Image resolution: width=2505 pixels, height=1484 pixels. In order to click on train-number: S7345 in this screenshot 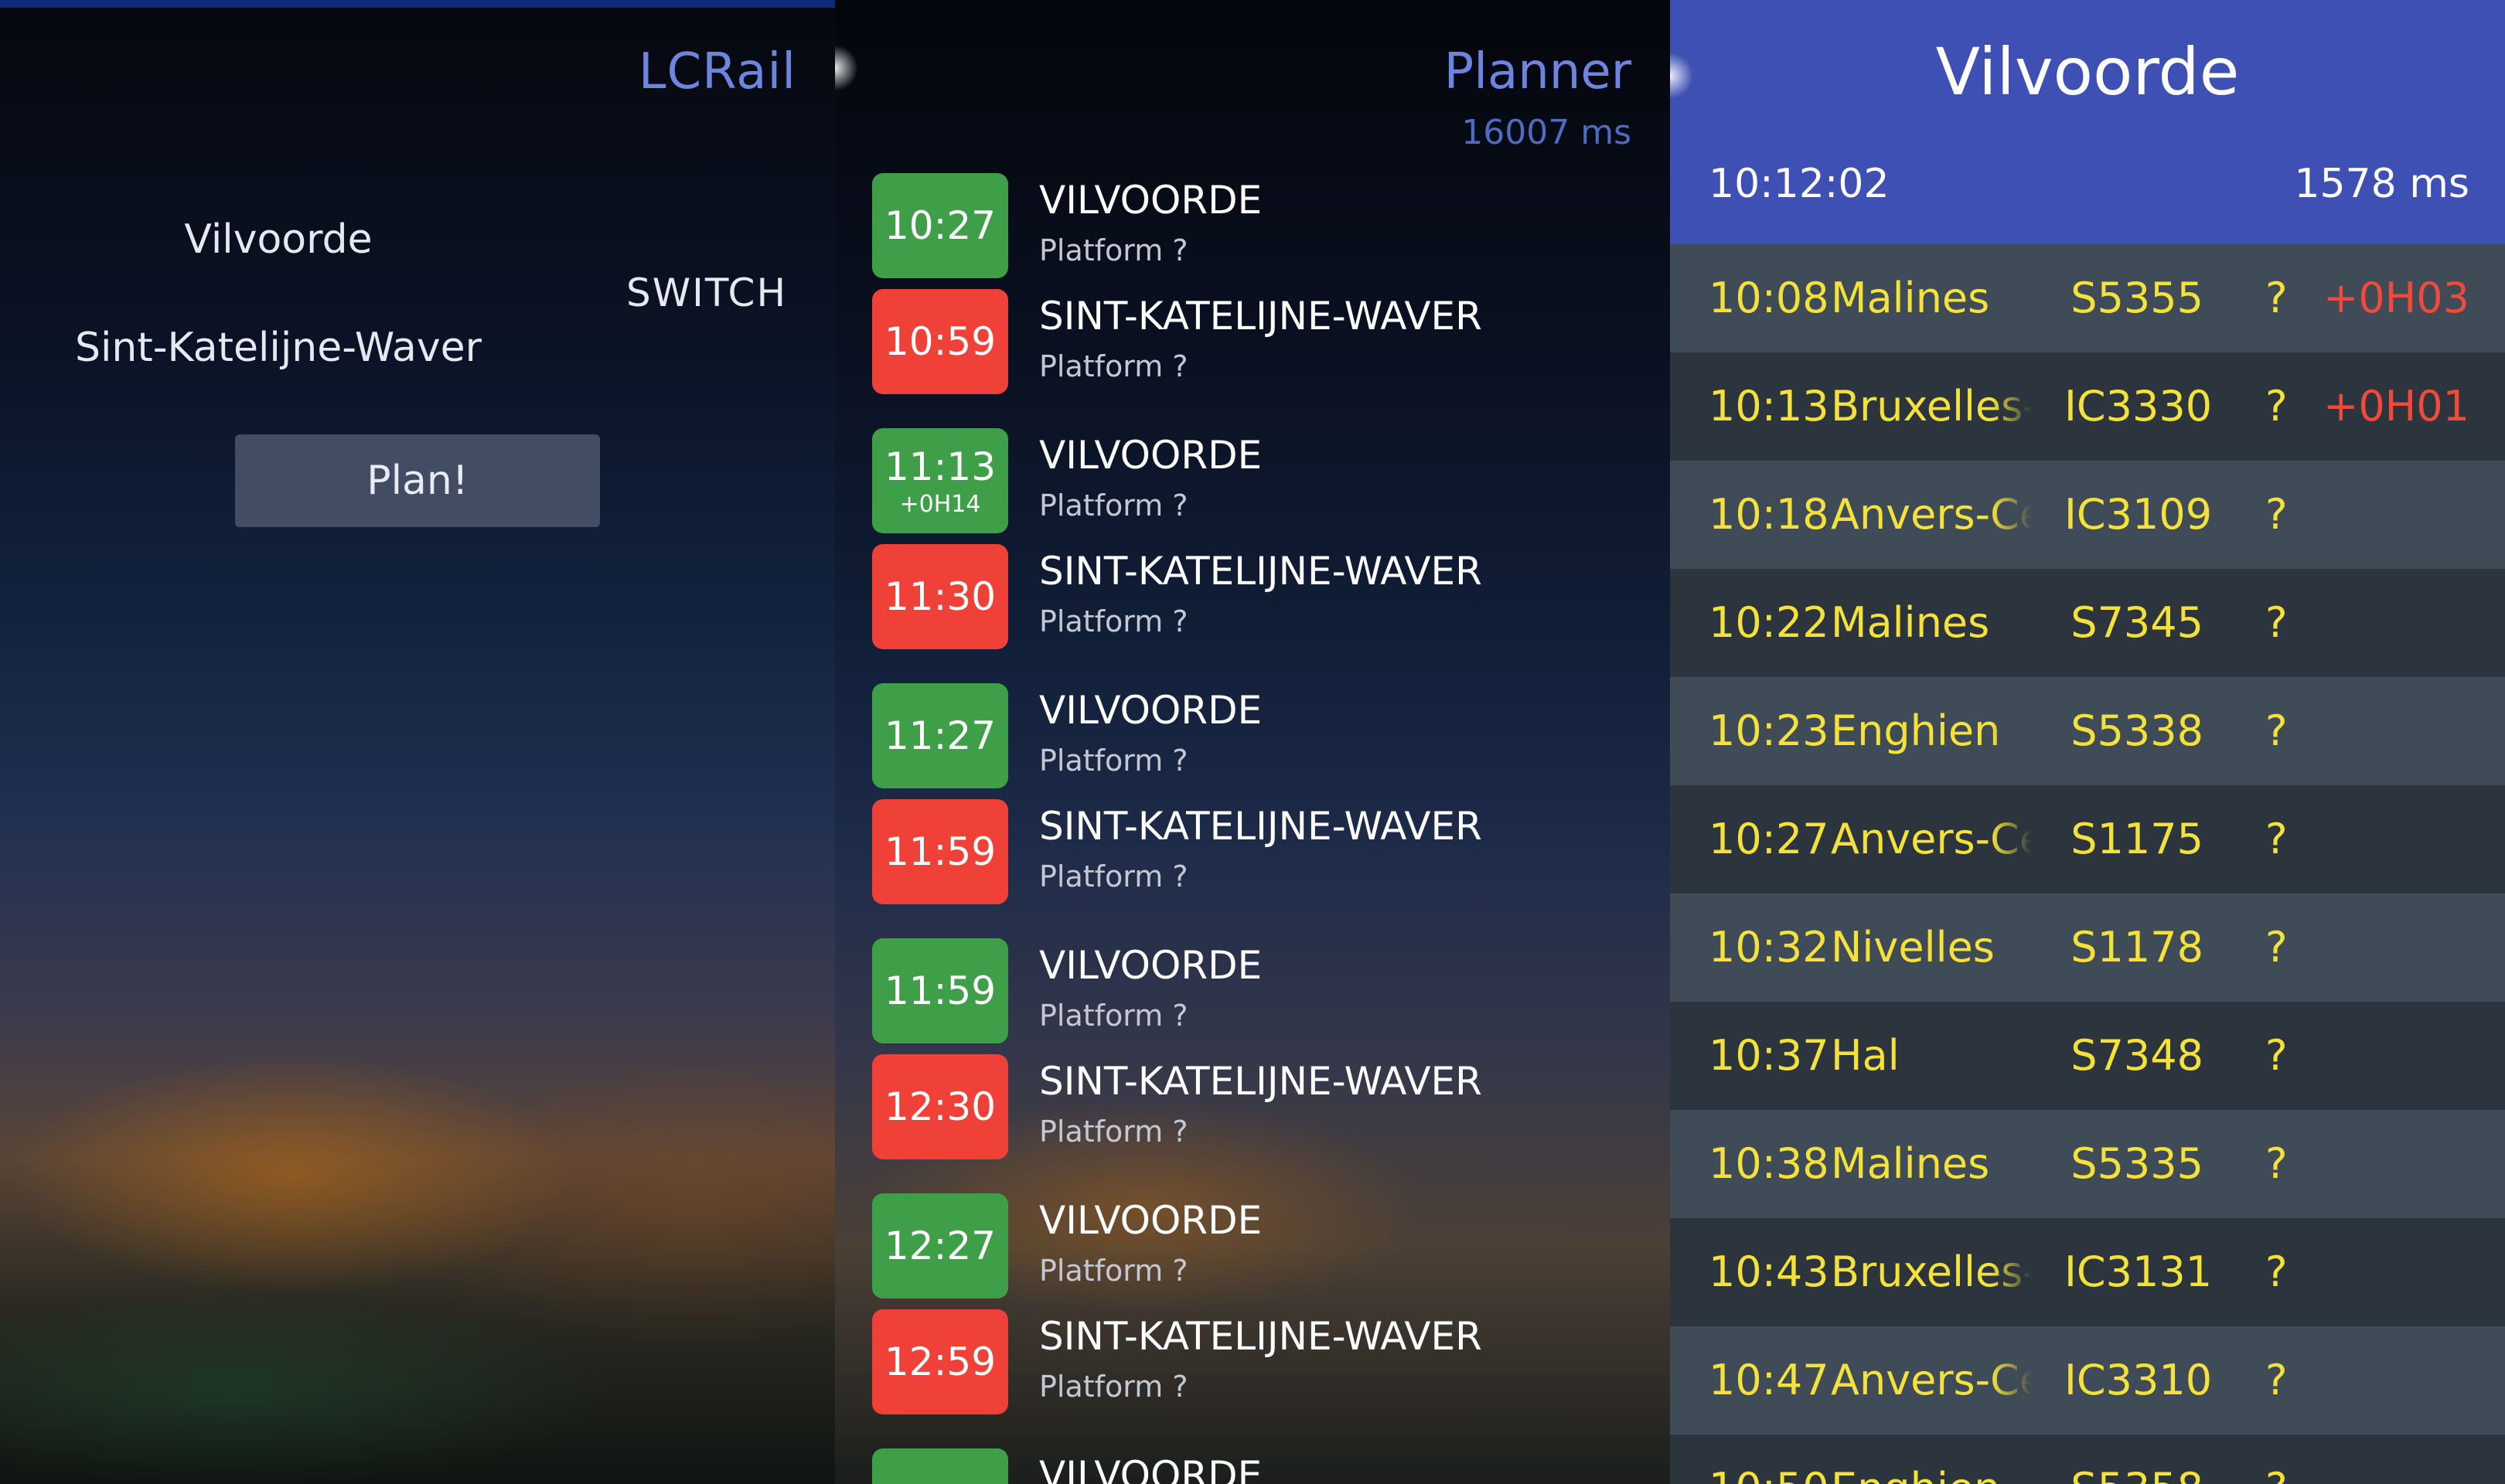, I will do `click(2136, 622)`.